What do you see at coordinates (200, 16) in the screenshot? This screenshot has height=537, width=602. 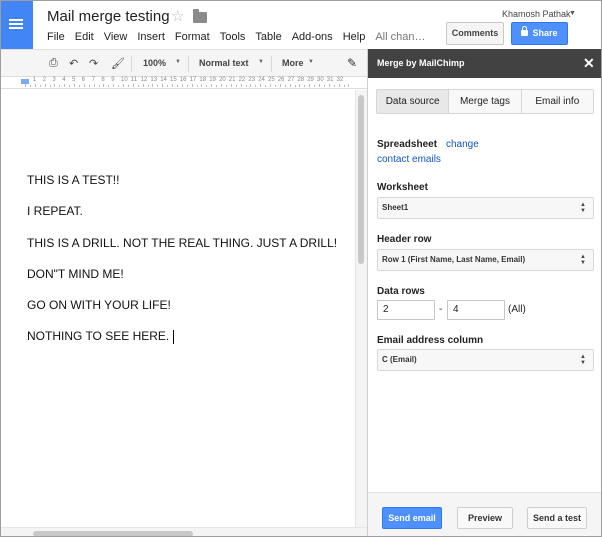 I see `folder-icon` at bounding box center [200, 16].